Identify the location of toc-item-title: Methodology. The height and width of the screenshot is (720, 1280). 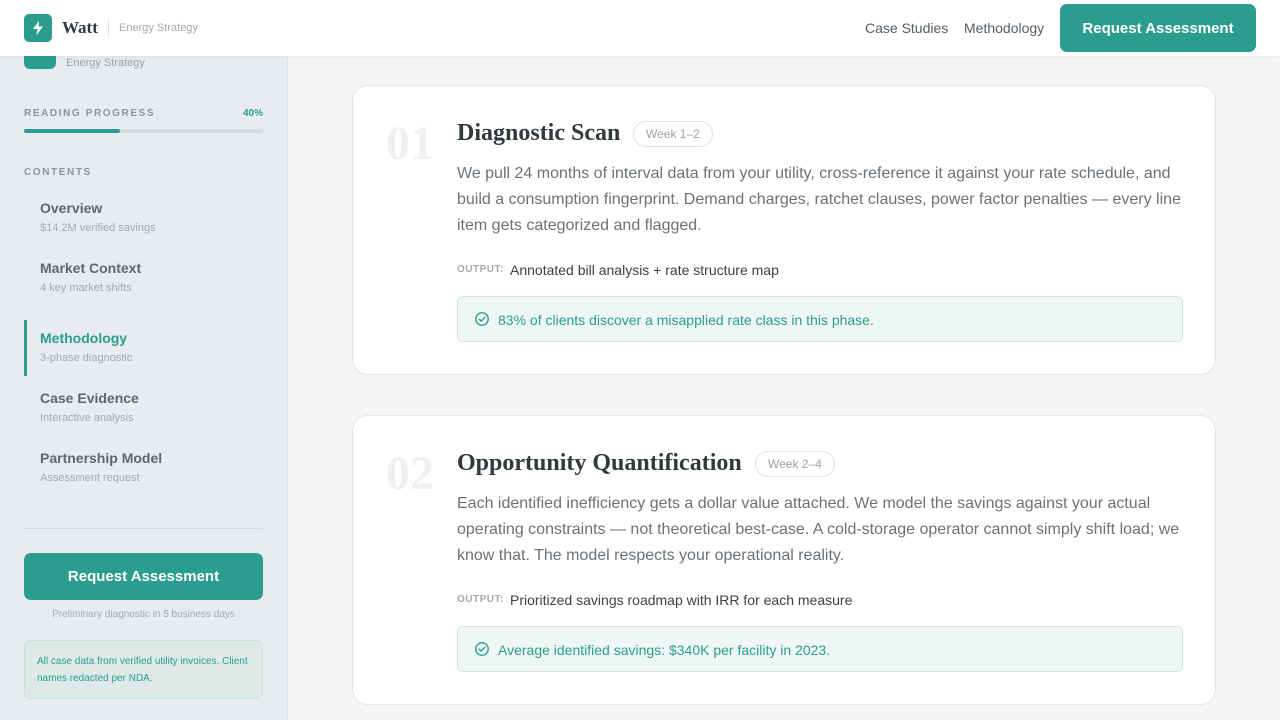
(84, 338).